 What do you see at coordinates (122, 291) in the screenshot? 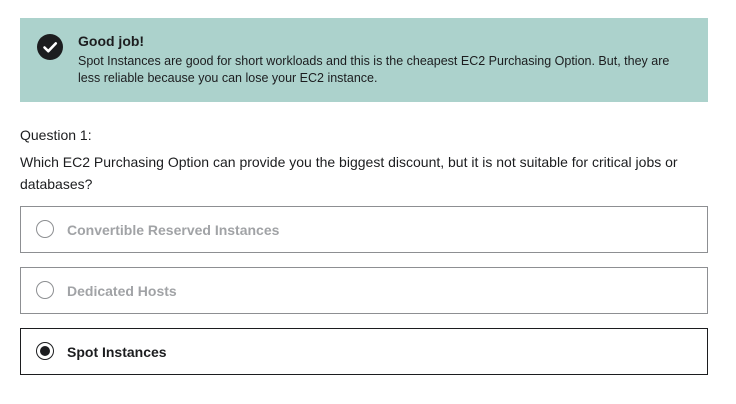
I see `answer-option-label: Dedicated Hosts` at bounding box center [122, 291].